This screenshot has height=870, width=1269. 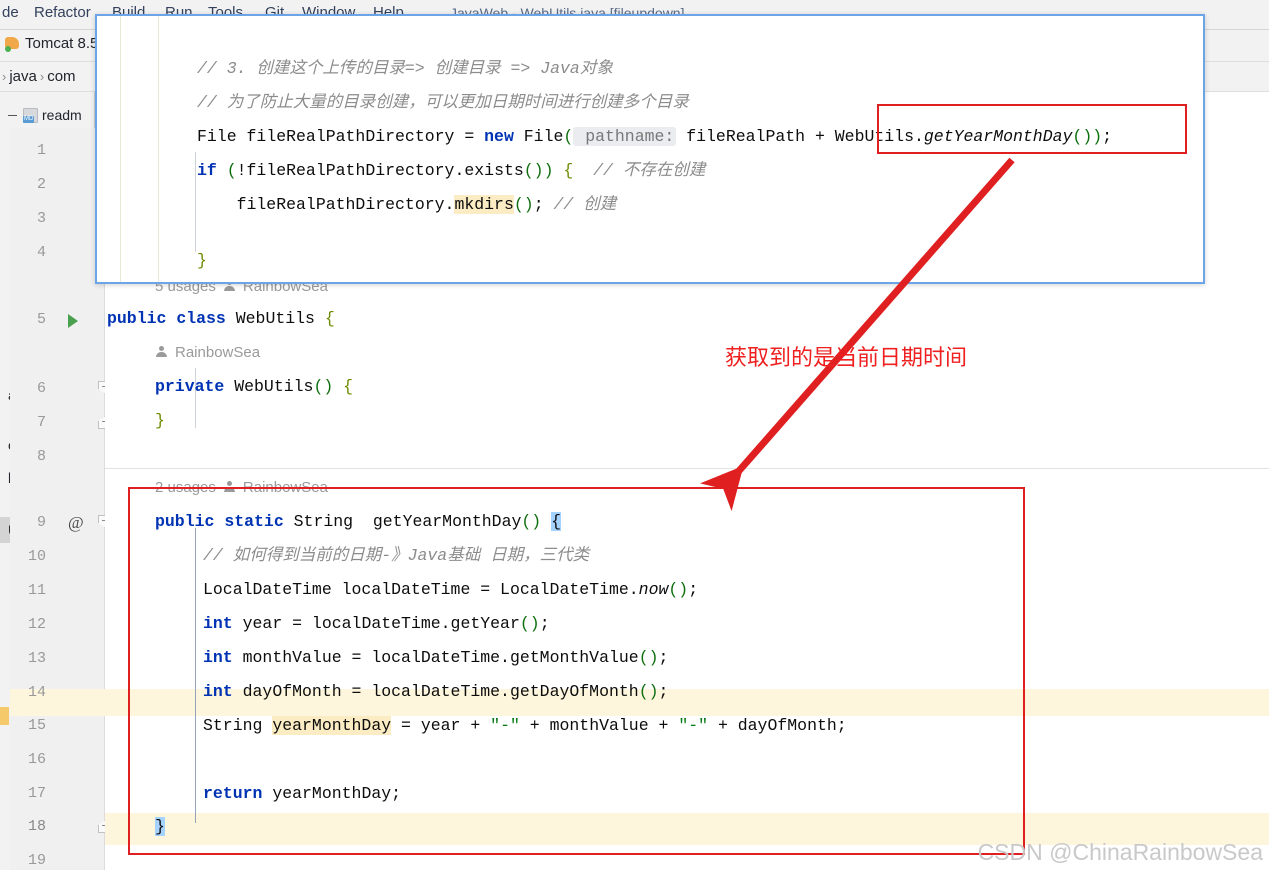 I want to click on run-method-icon, so click(x=73, y=321).